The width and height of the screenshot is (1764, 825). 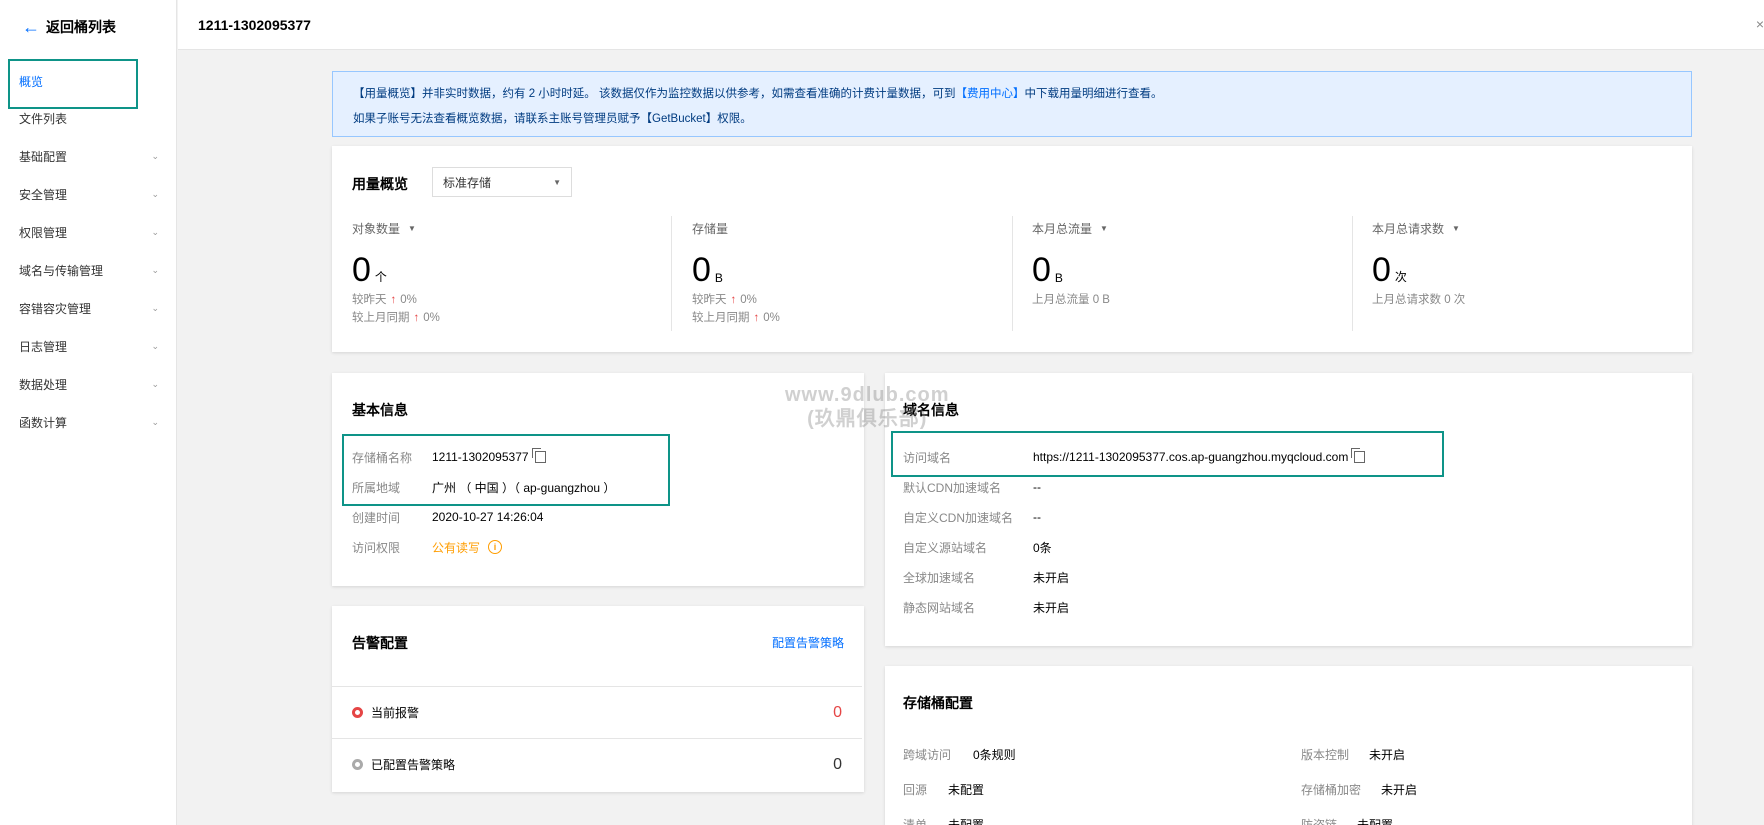 I want to click on field-label: 全球加速域名, so click(x=939, y=577).